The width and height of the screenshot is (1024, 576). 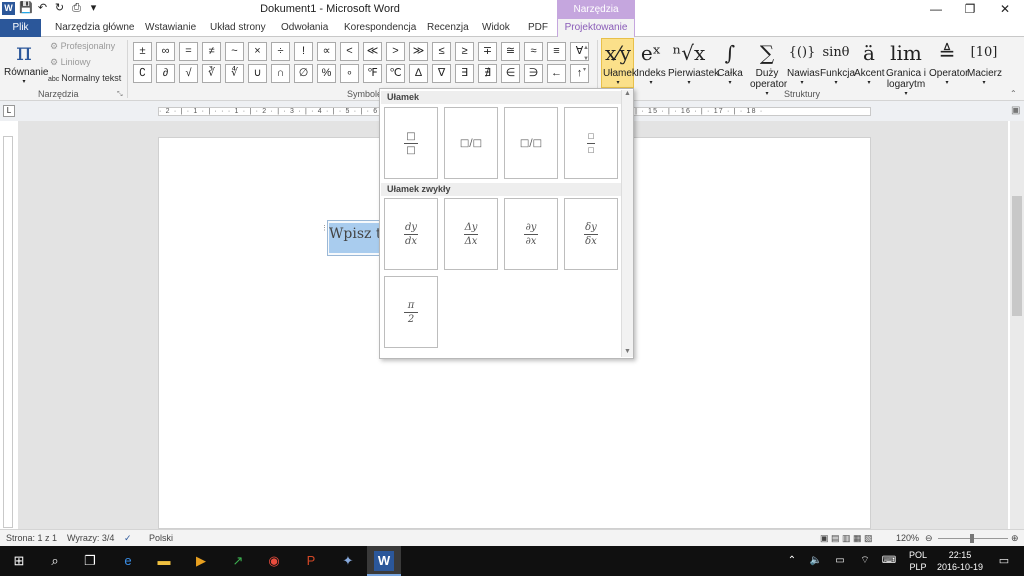 What do you see at coordinates (274, 561) in the screenshot?
I see `chrome-icon: ◉` at bounding box center [274, 561].